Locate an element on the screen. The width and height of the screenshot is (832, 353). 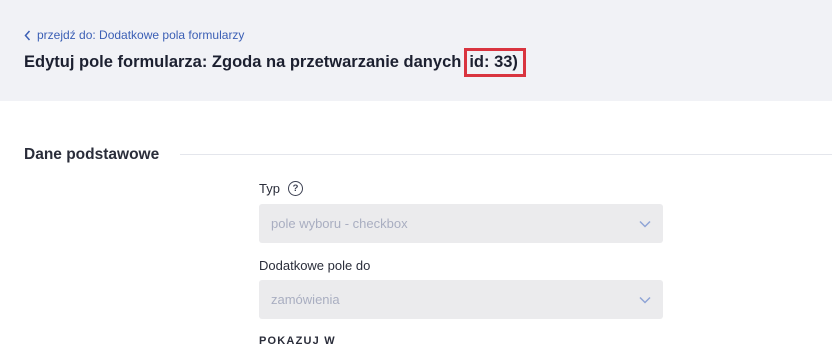
show-in-label: POKAZUJ W is located at coordinates (297, 341).